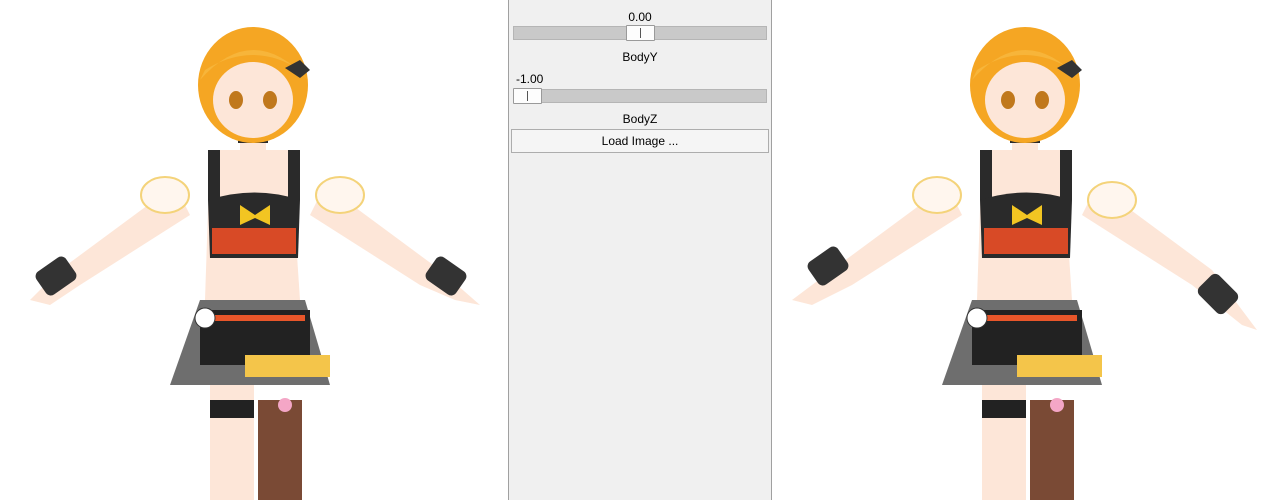  What do you see at coordinates (640, 17) in the screenshot?
I see `top-slider-value: 0.00` at bounding box center [640, 17].